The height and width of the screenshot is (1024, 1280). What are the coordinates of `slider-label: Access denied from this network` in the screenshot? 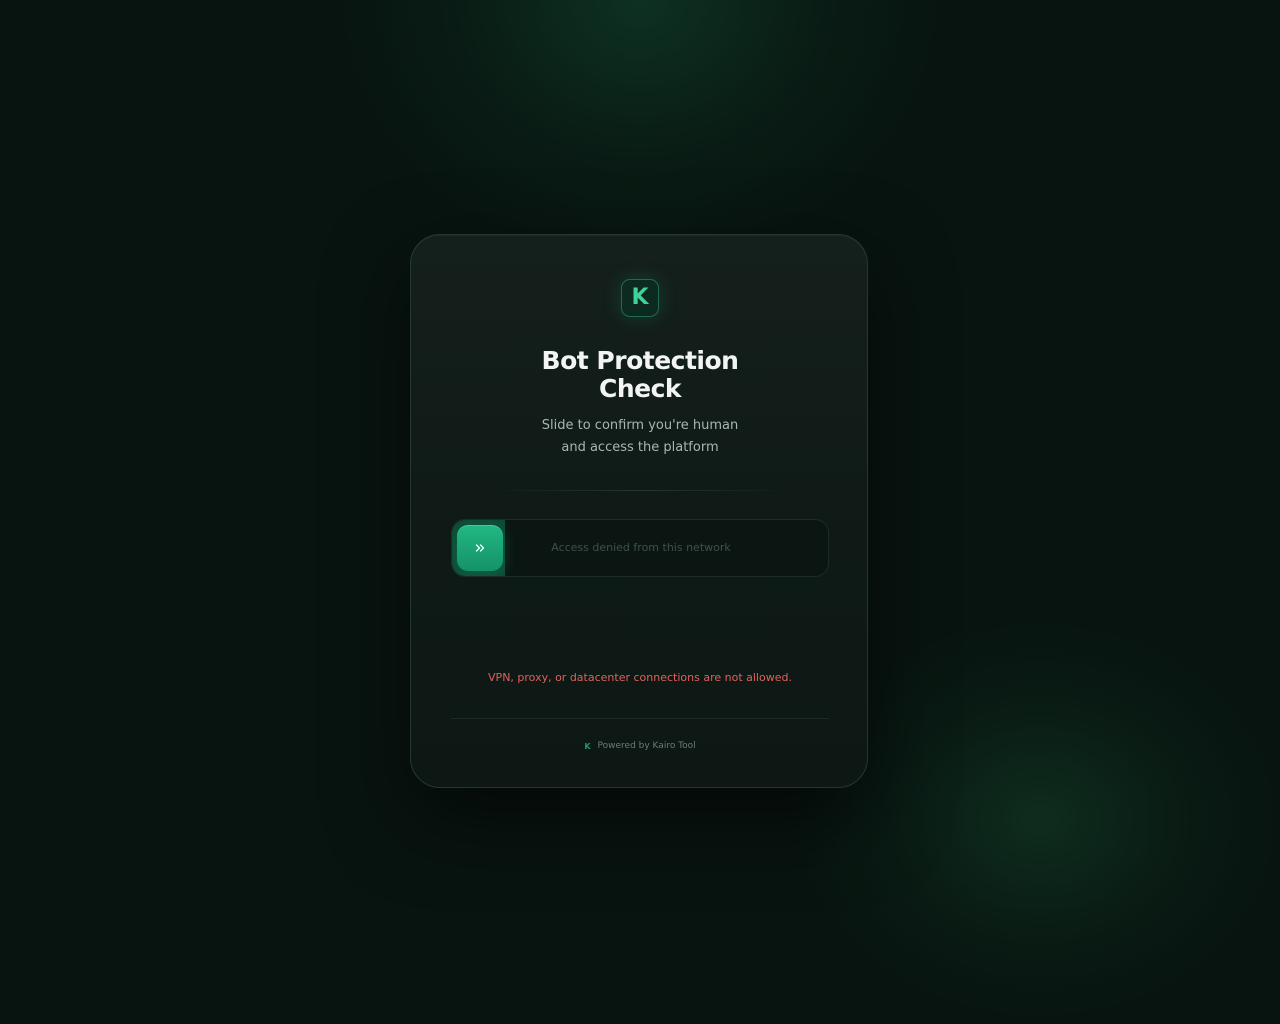 It's located at (641, 547).